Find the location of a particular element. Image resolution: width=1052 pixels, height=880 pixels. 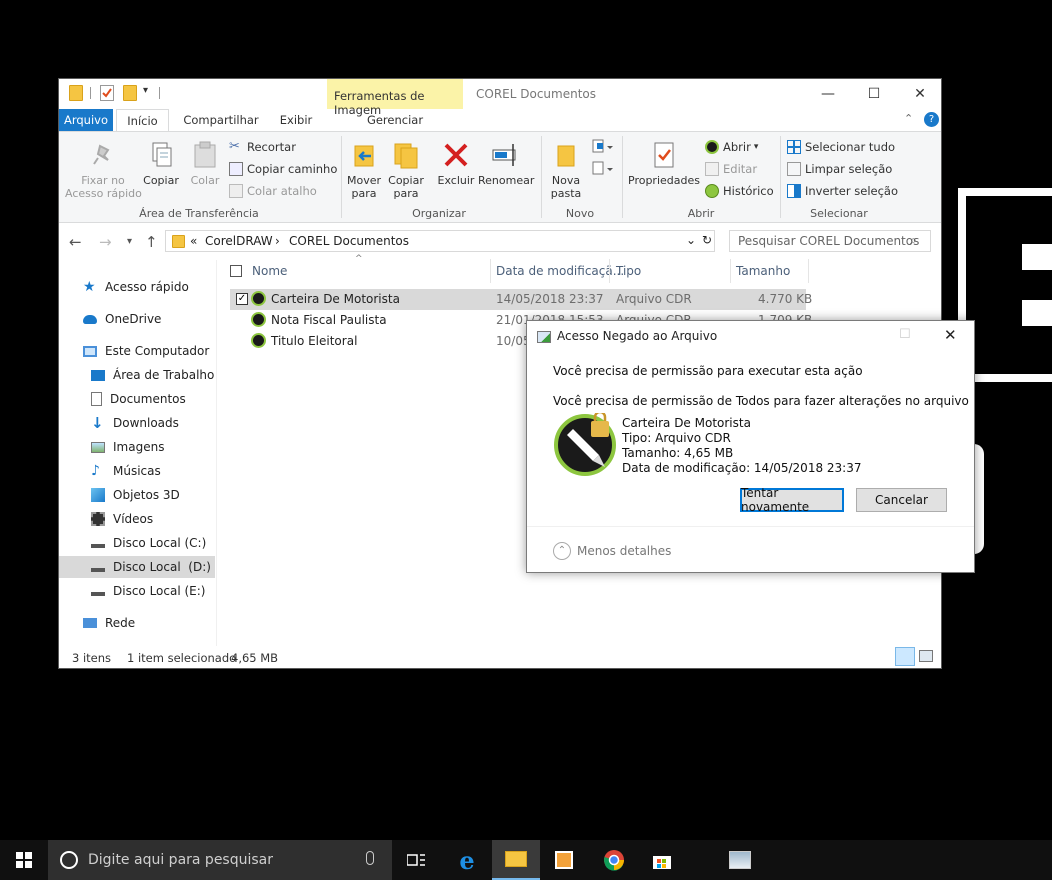

customize-quick-access-icon: ▾ is located at coordinates (145, 90).